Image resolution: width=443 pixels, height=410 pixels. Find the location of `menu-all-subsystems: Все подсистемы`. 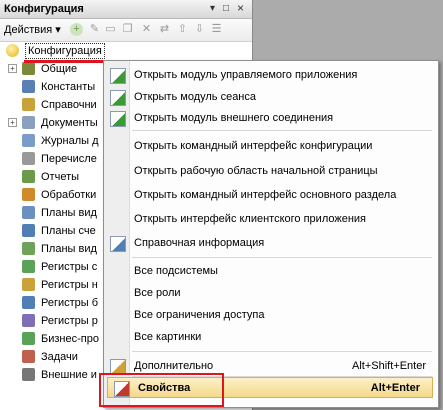

menu-all-subsystems: Все подсистемы is located at coordinates (271, 271).